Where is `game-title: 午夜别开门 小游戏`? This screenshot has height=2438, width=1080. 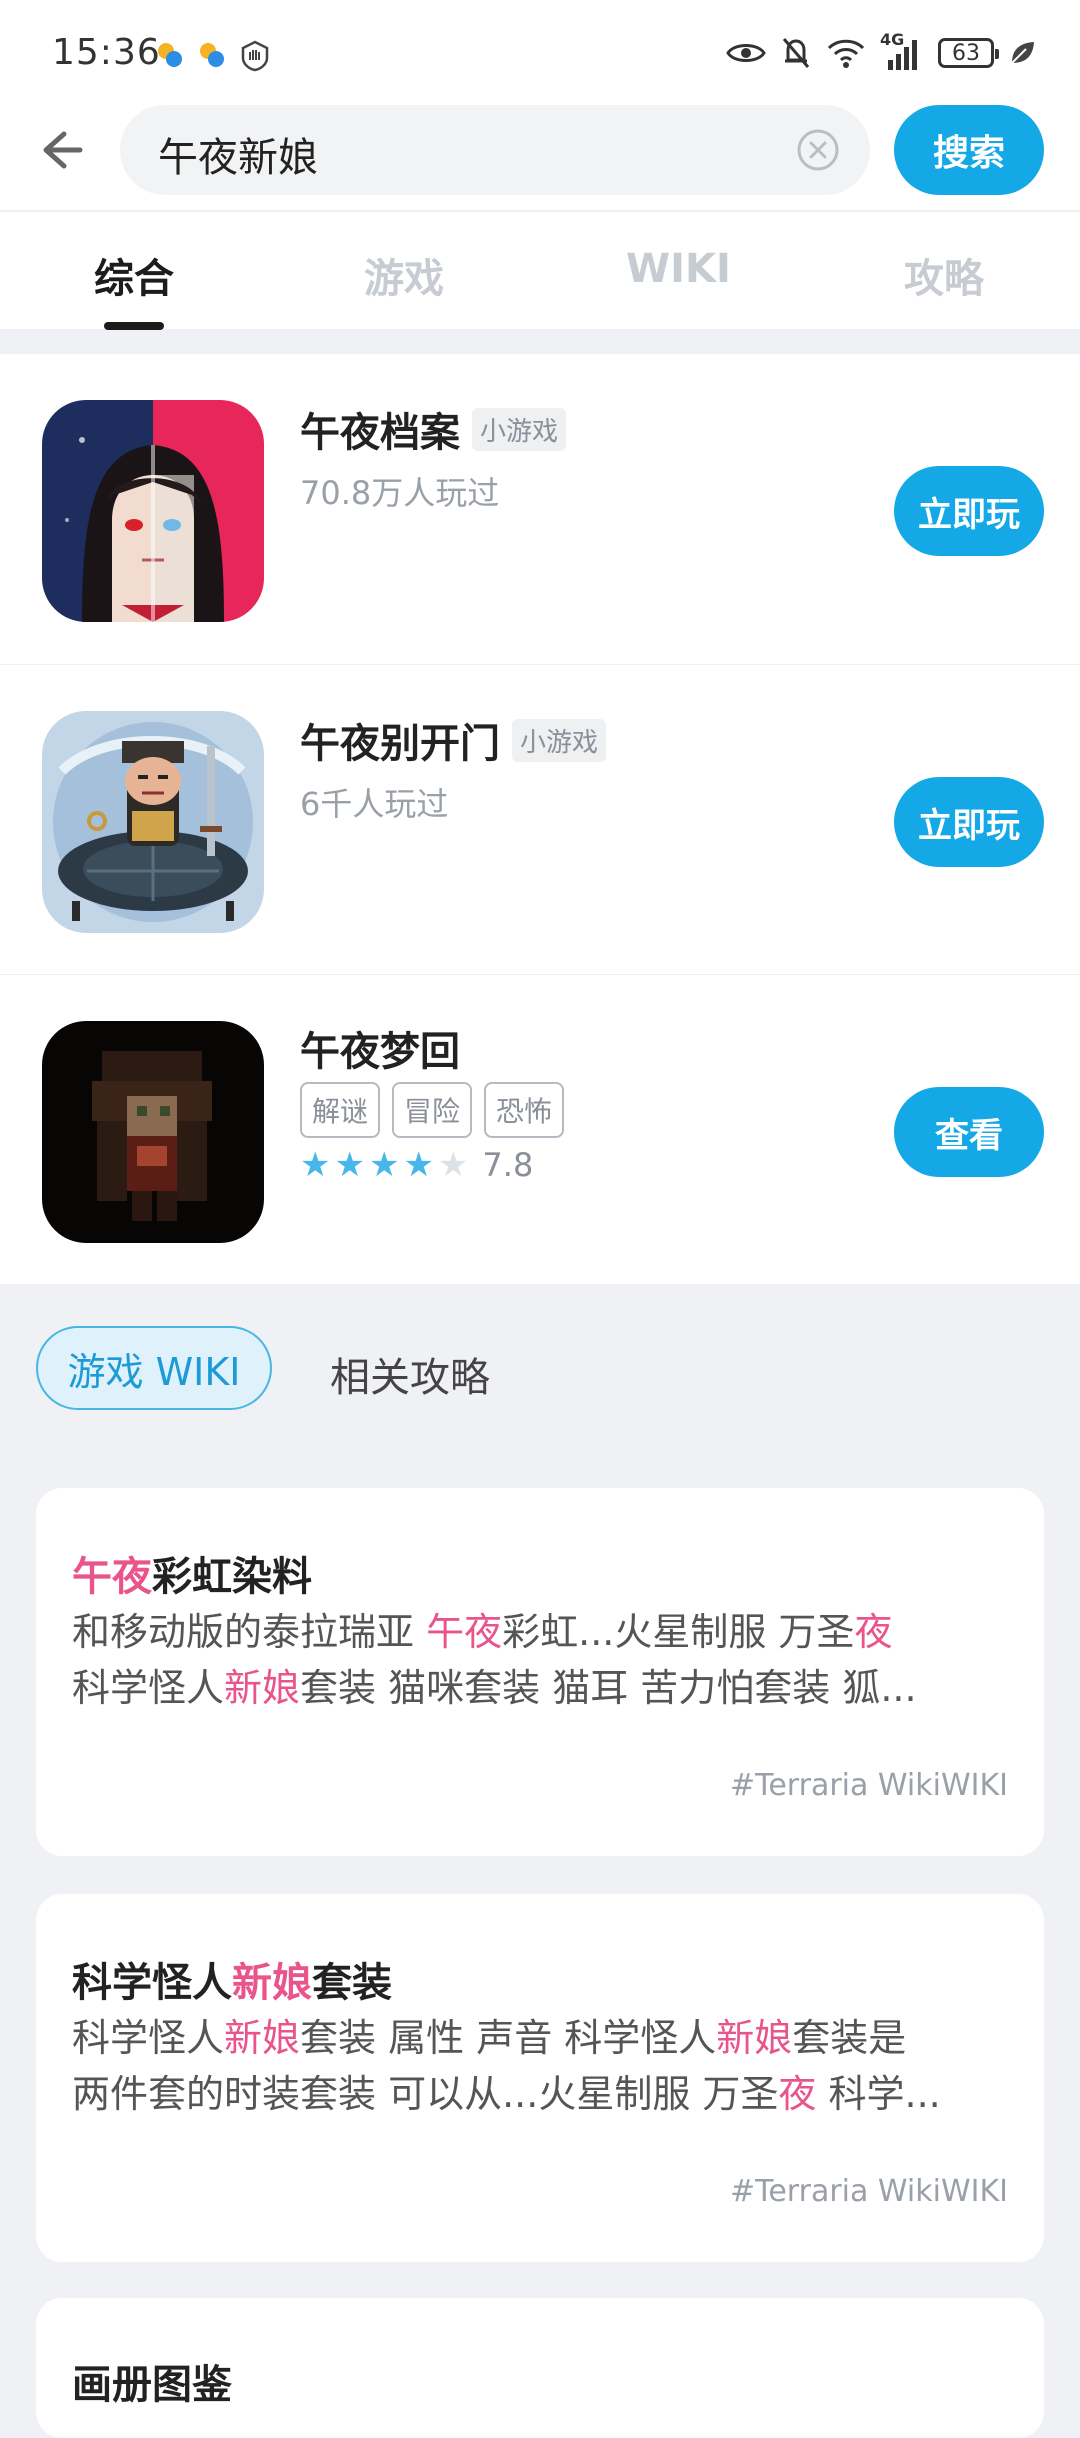 game-title: 午夜别开门 小游戏 is located at coordinates (453, 740).